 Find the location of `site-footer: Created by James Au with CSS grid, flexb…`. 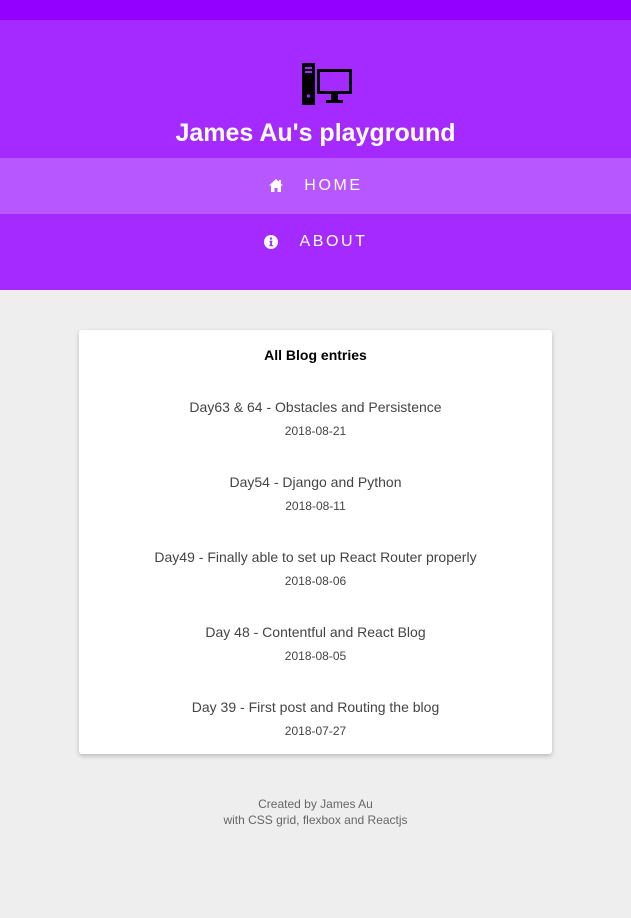

site-footer: Created by James Au with CSS grid, flexb… is located at coordinates (315, 812).